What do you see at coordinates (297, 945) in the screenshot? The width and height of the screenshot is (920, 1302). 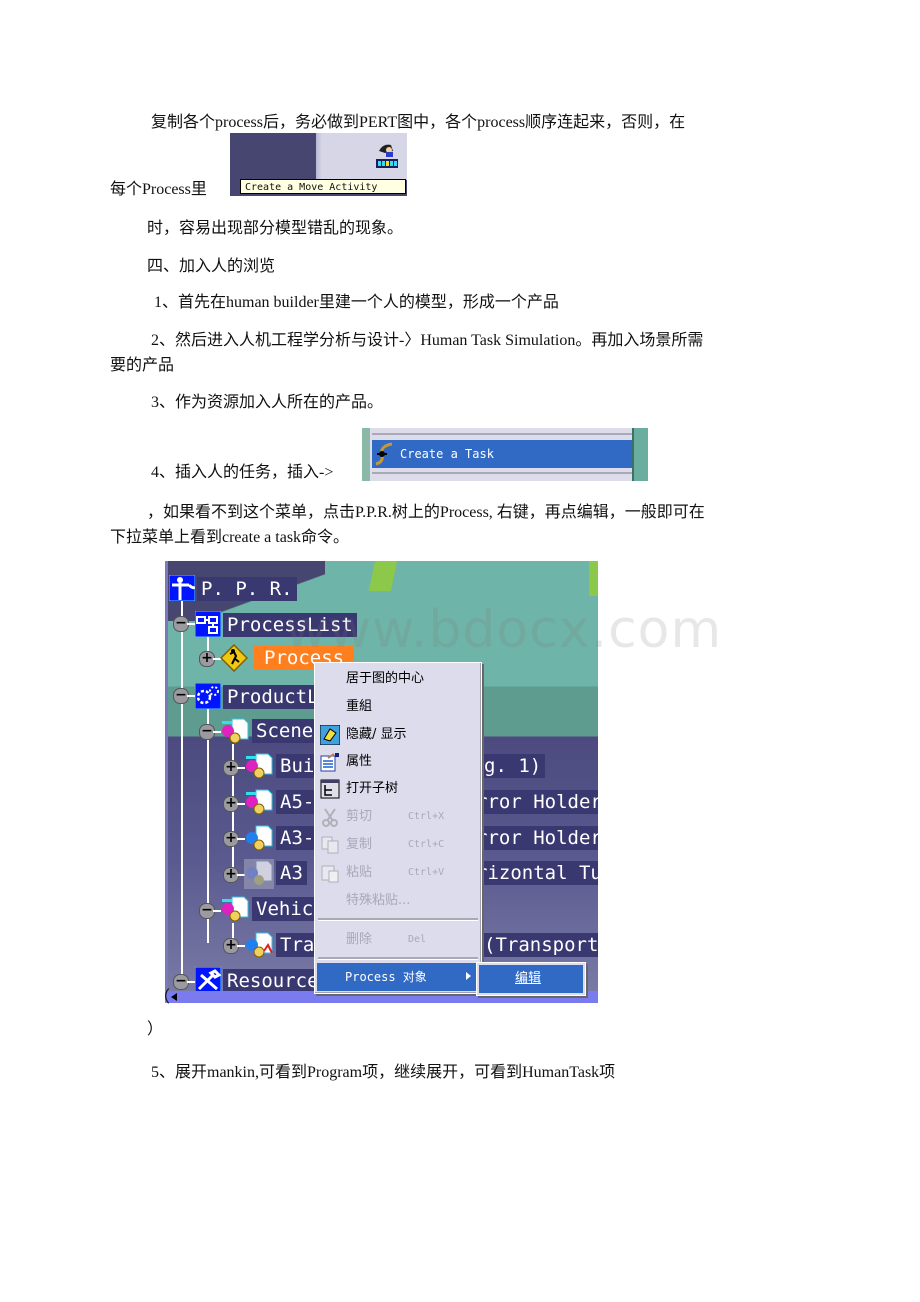 I see `tree-node-label: Tra` at bounding box center [297, 945].